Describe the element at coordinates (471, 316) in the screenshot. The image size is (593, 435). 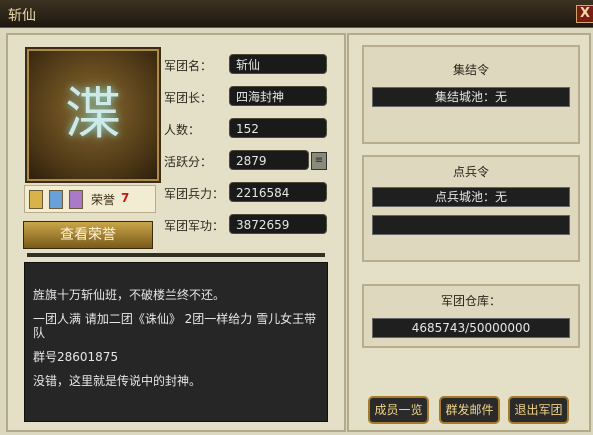
I see `warehouse-panel: 军团仓库： 4685743/50000000` at that location.